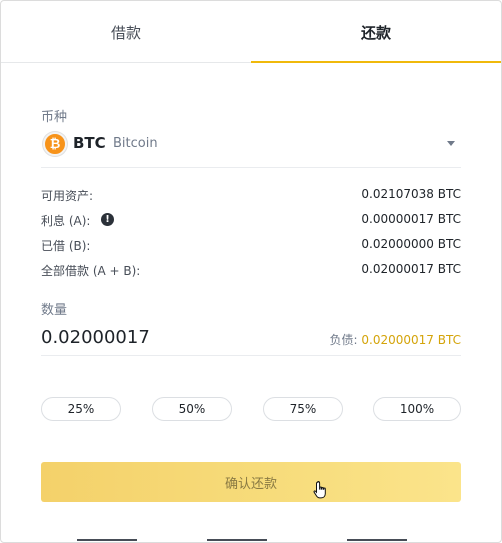  What do you see at coordinates (411, 269) in the screenshot?
I see `total-borrowed-value: 0.02000017 BTC` at bounding box center [411, 269].